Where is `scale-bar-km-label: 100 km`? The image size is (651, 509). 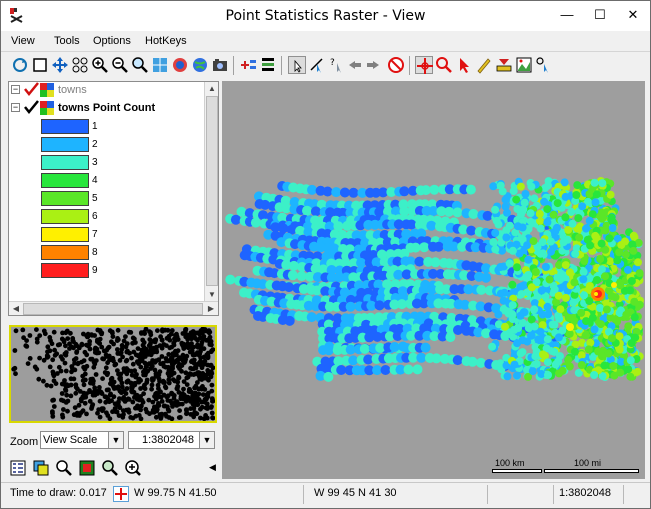 scale-bar-km-label: 100 km is located at coordinates (510, 463).